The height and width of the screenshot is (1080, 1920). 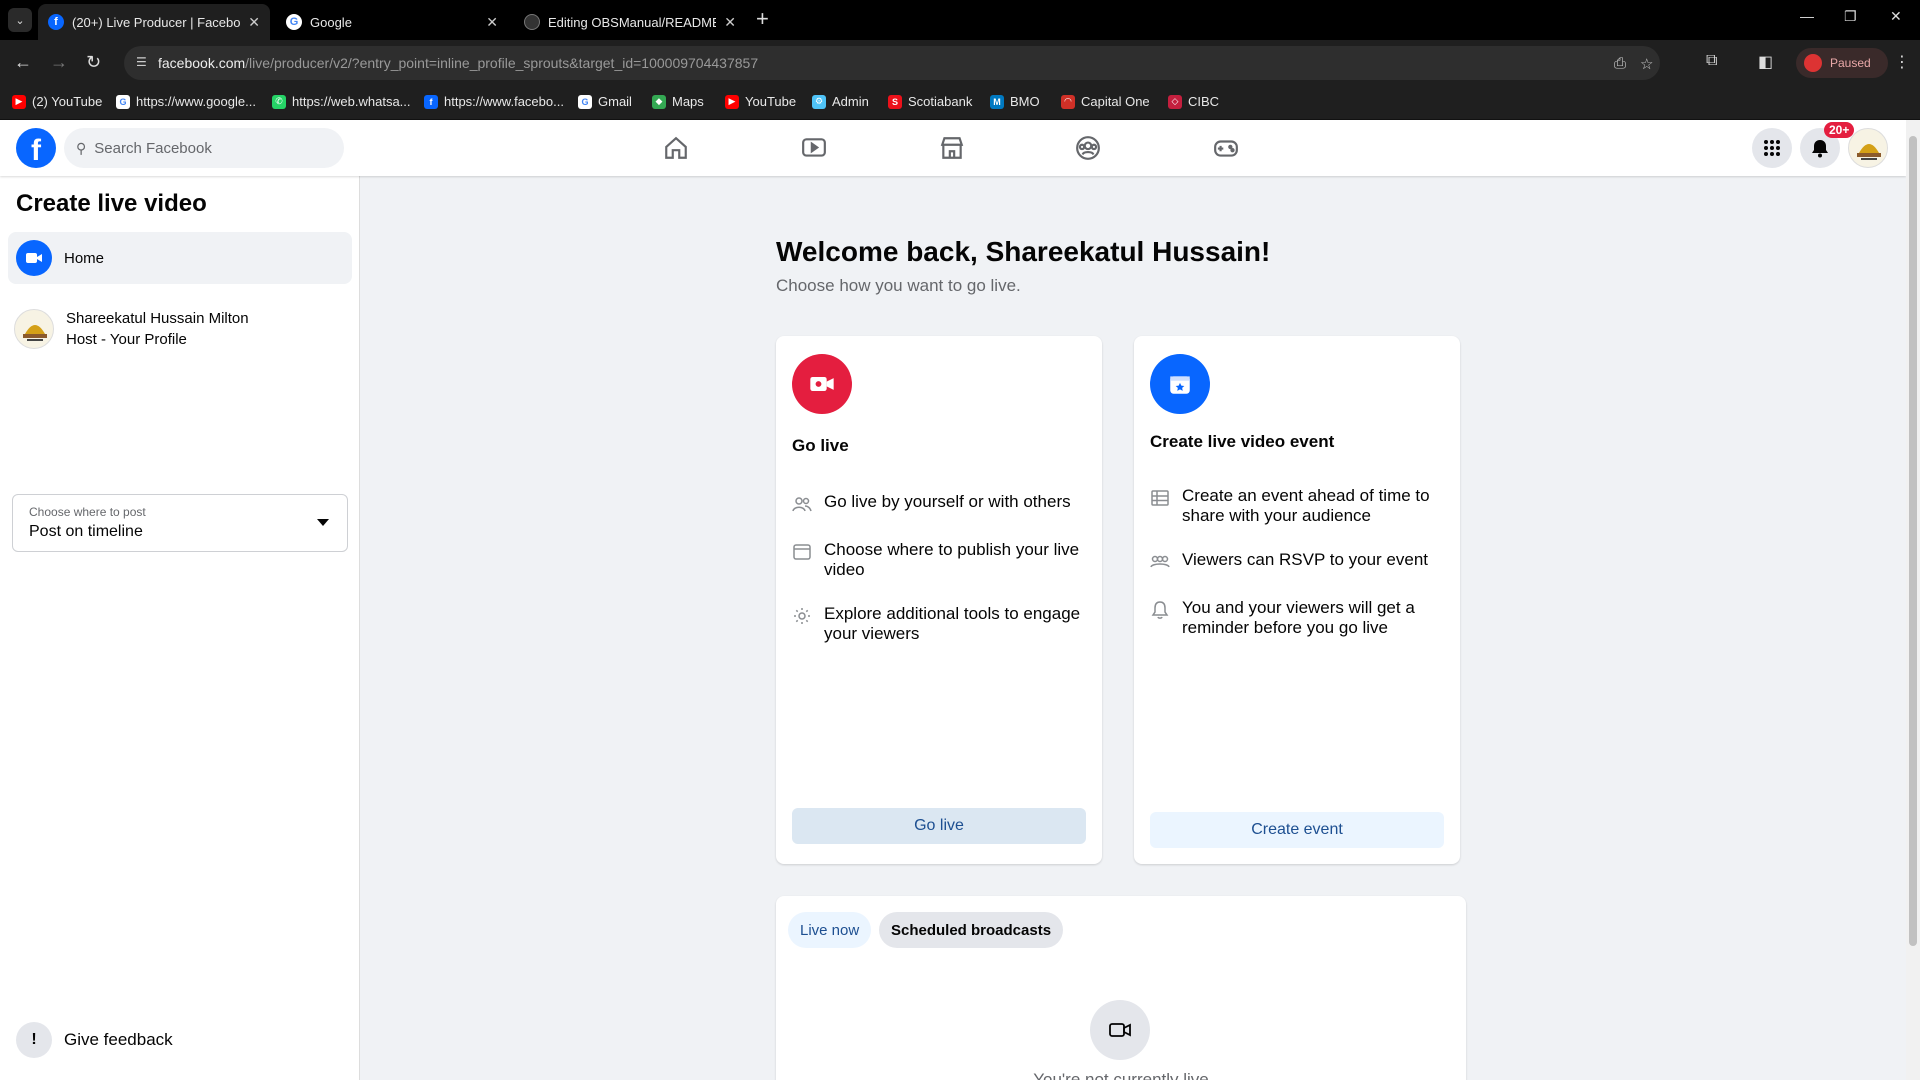 What do you see at coordinates (126, 339) in the screenshot?
I see `profile-role: Host - Your Profile` at bounding box center [126, 339].